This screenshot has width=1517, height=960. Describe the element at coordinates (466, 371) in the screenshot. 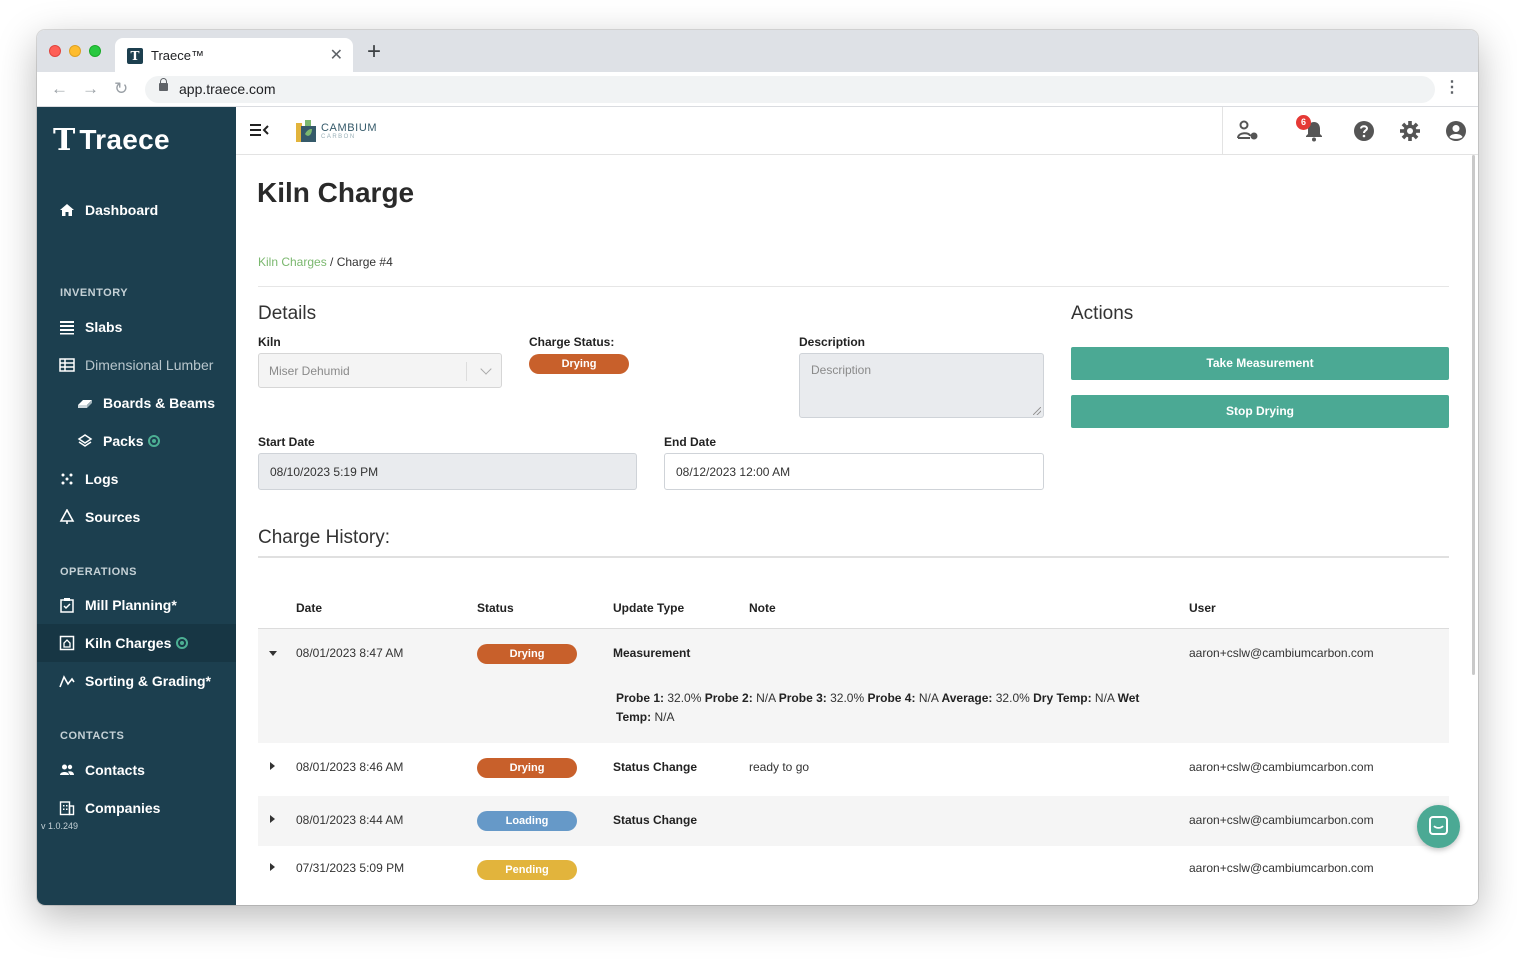

I see `select-divider` at that location.